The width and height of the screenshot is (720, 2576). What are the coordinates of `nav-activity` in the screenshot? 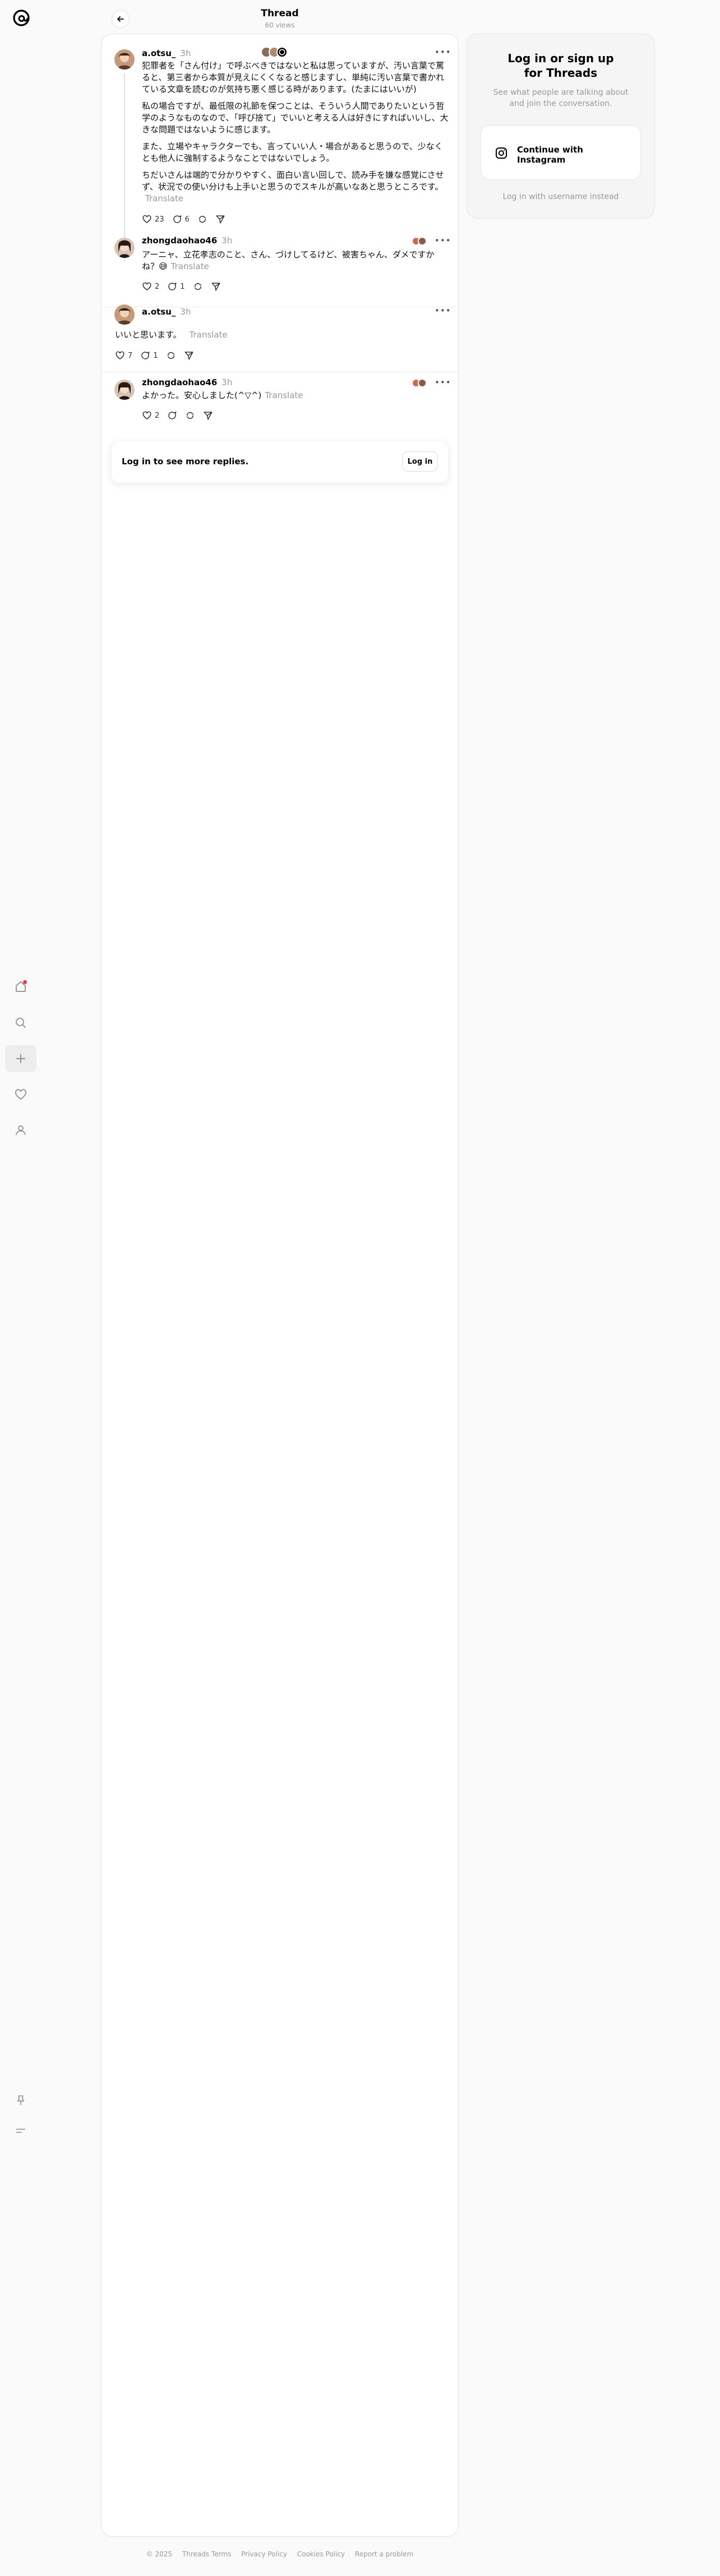 It's located at (20, 1094).